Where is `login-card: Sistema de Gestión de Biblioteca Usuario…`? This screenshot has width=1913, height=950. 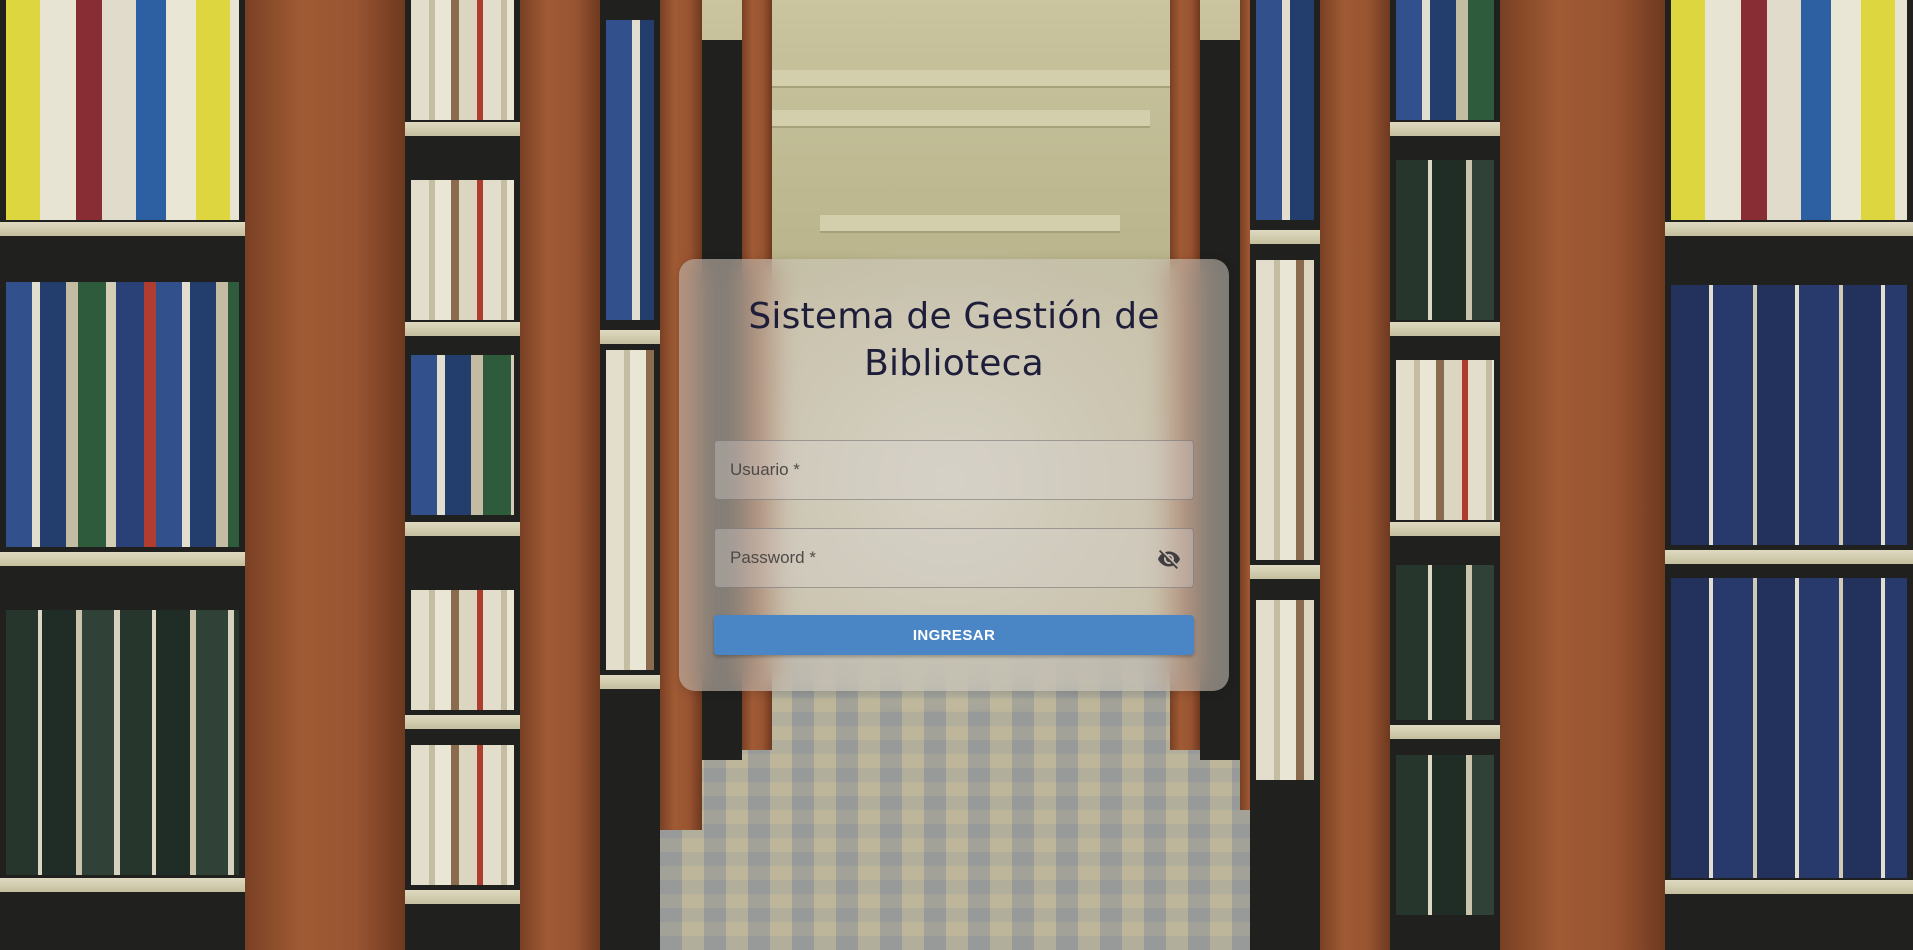 login-card: Sistema de Gestión de Biblioteca Usuario… is located at coordinates (954, 475).